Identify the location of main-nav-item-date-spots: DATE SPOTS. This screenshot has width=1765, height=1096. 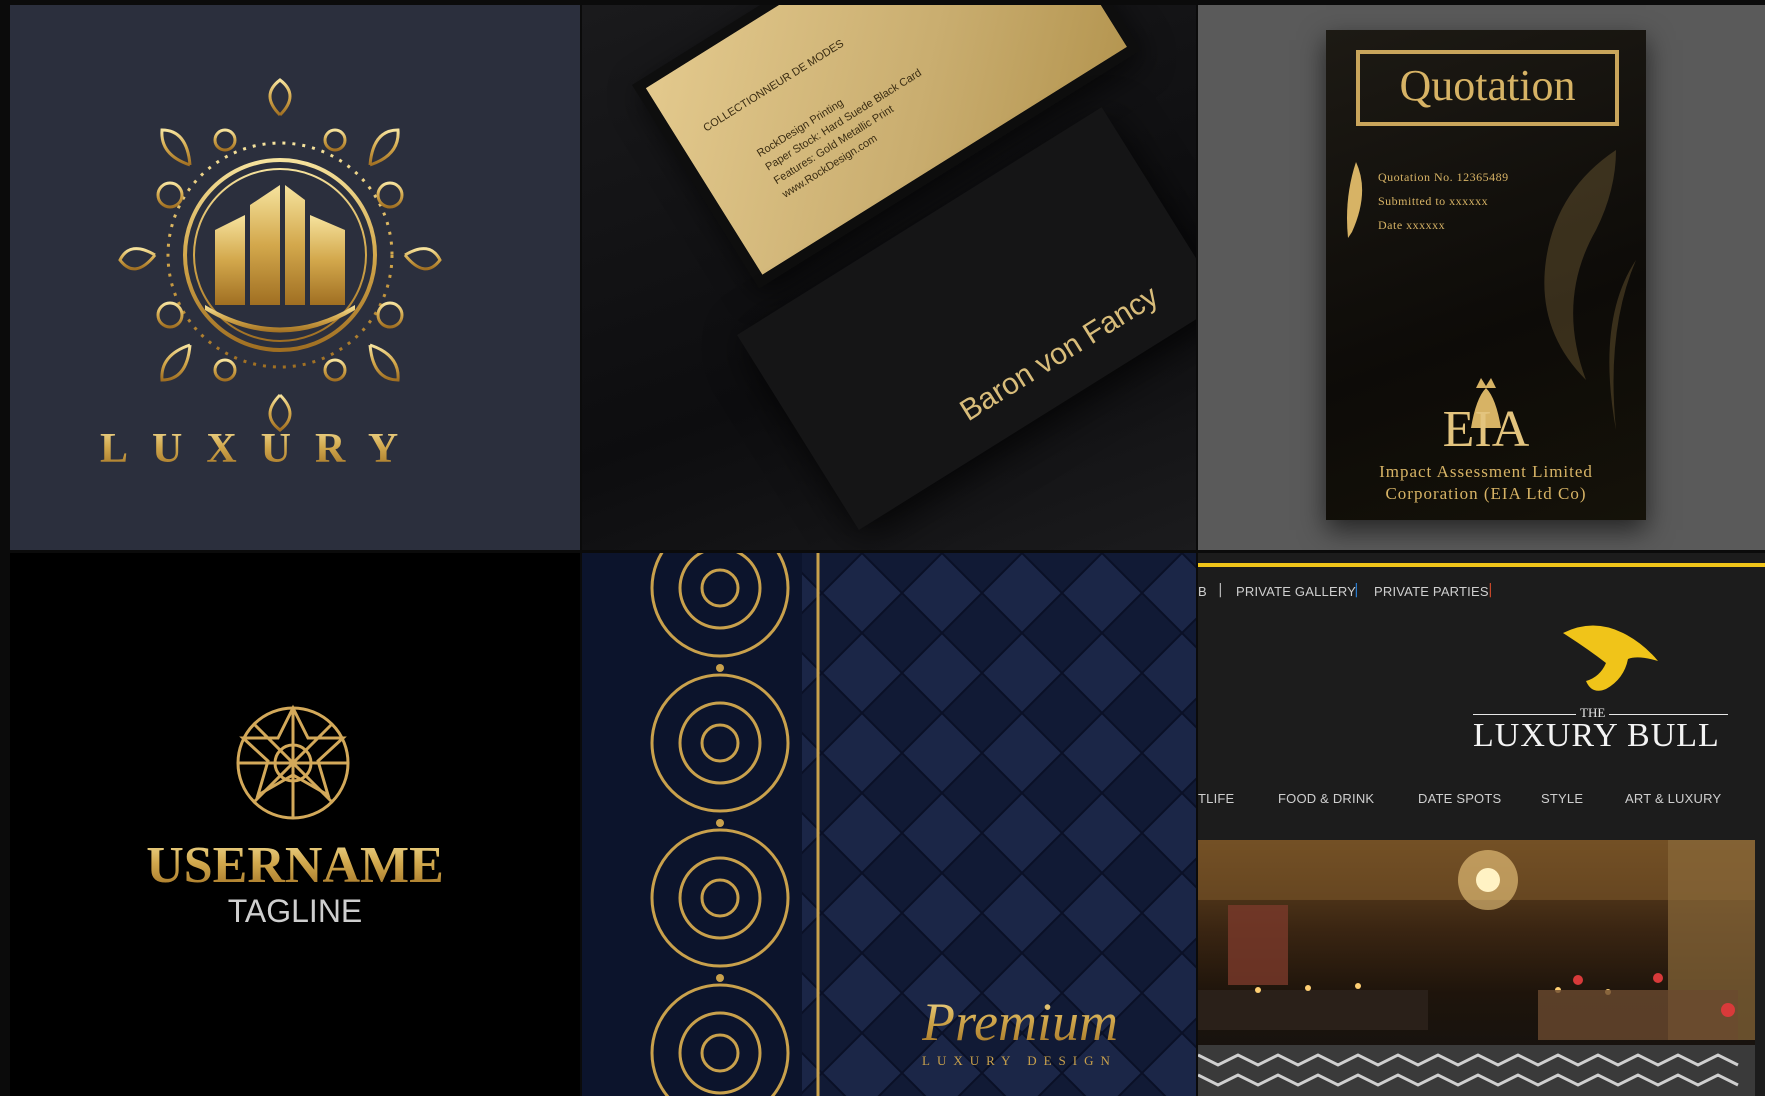
(1459, 798).